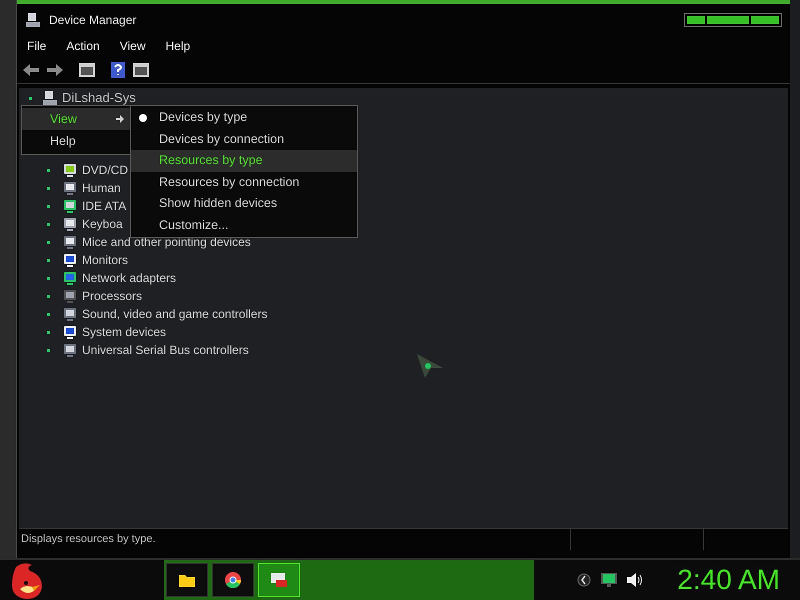  Describe the element at coordinates (83, 46) in the screenshot. I see `menu-item: Action` at that location.